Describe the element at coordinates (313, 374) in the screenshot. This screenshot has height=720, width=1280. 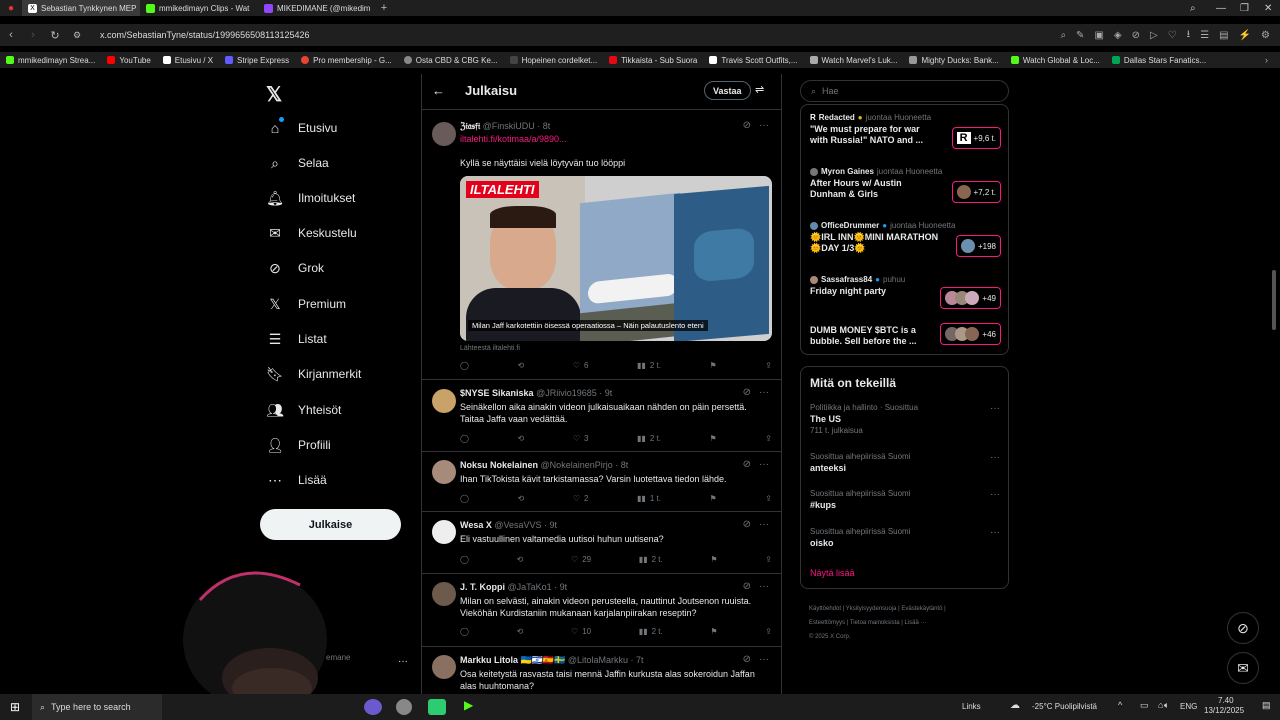
I see `nav-item-bookmarks: 🔖︎ Kirjanmerkit` at that location.